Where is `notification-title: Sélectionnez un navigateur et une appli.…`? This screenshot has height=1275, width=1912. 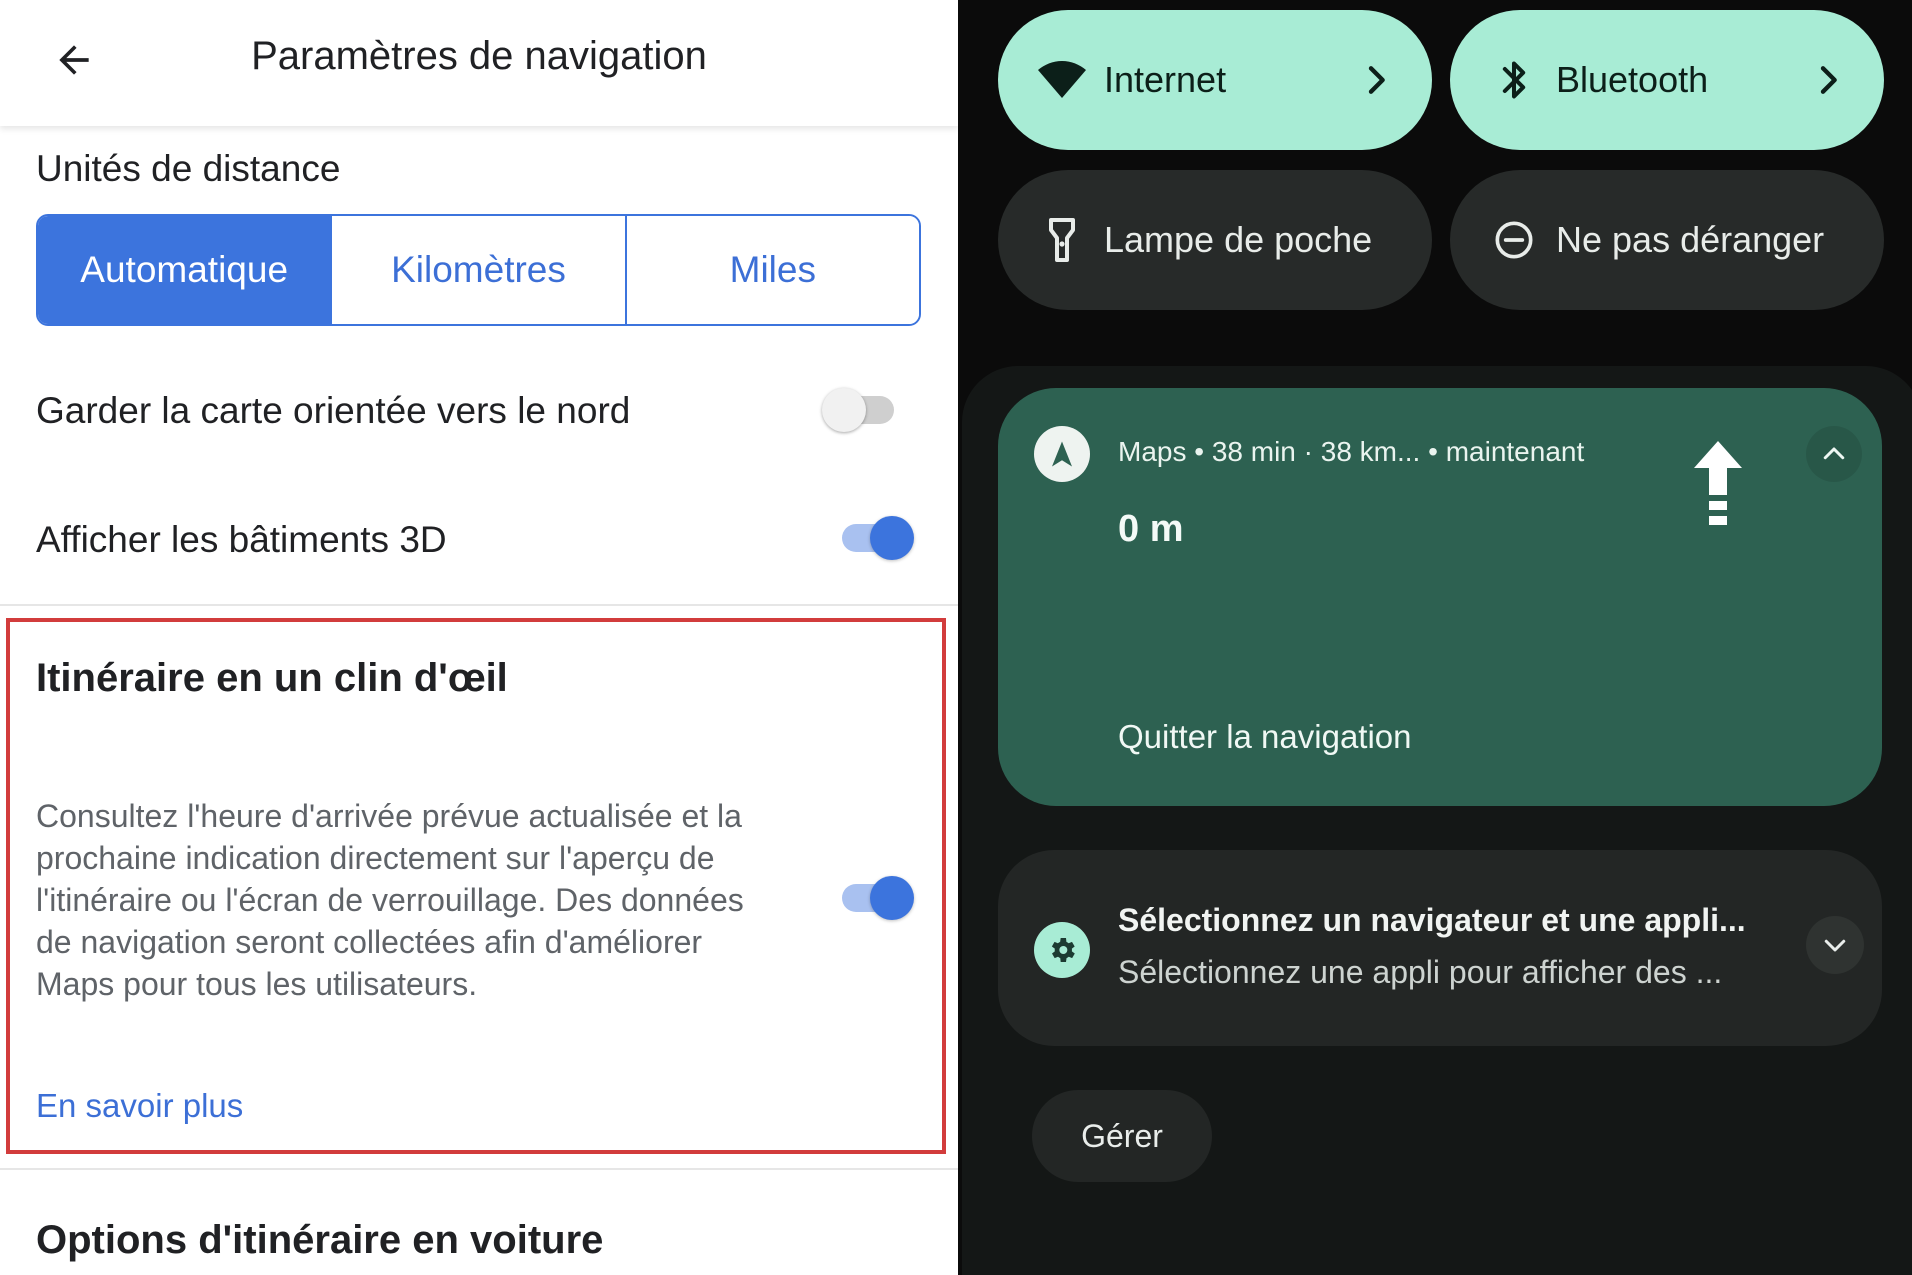
notification-title: Sélectionnez un navigateur et une appli.… is located at coordinates (1432, 920).